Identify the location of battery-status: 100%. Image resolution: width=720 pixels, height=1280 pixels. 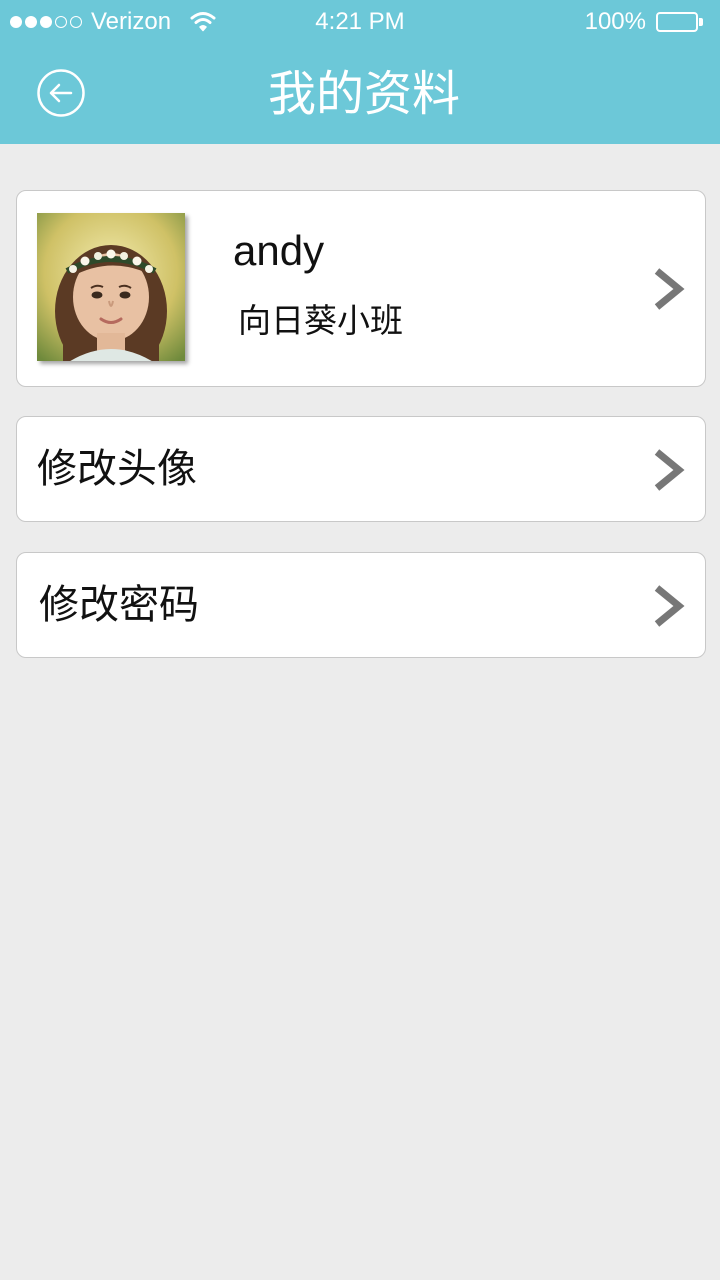
(644, 22).